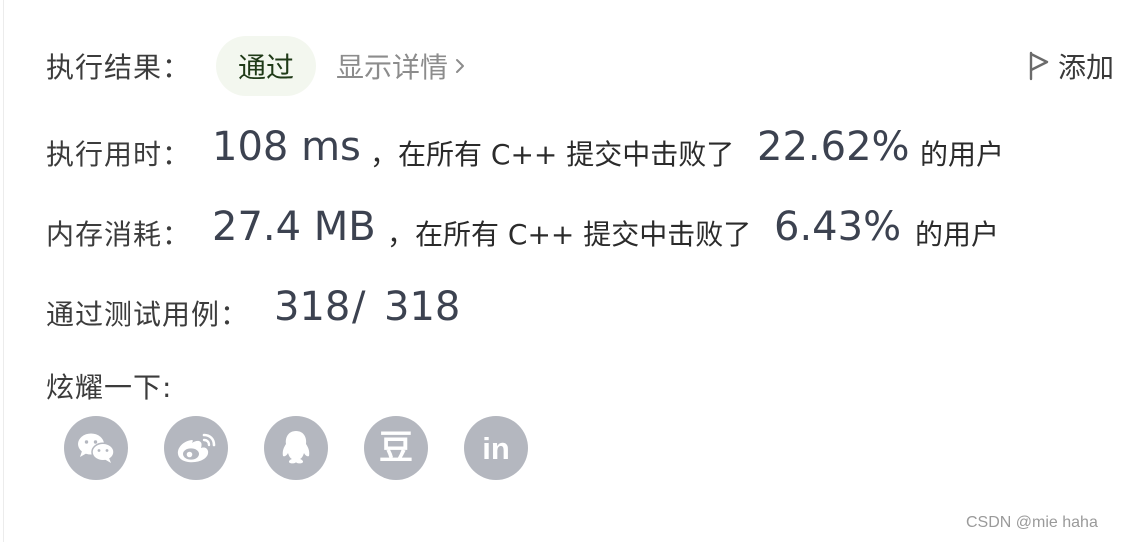  What do you see at coordinates (422, 307) in the screenshot?
I see `tests-total: 318` at bounding box center [422, 307].